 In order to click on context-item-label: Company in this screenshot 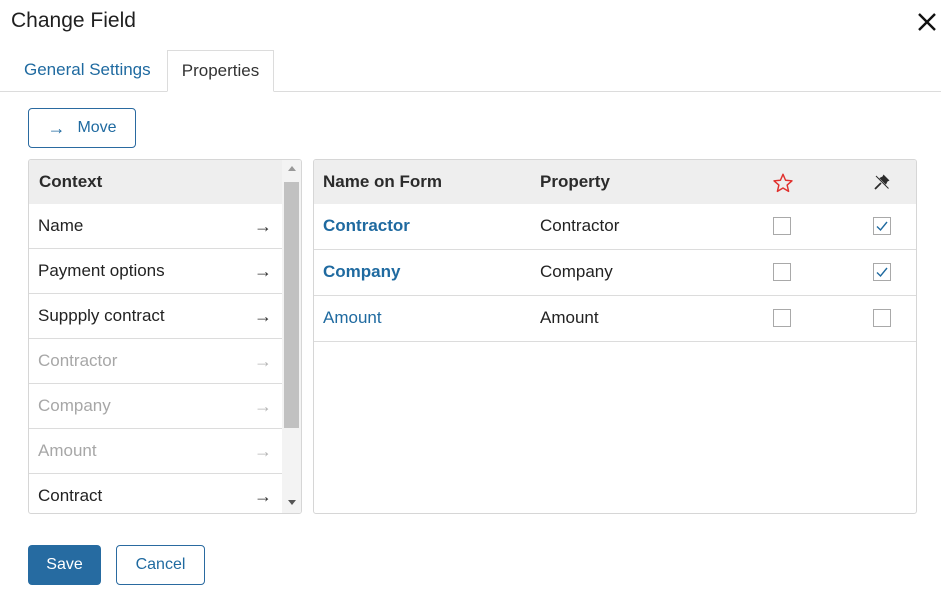, I will do `click(74, 405)`.